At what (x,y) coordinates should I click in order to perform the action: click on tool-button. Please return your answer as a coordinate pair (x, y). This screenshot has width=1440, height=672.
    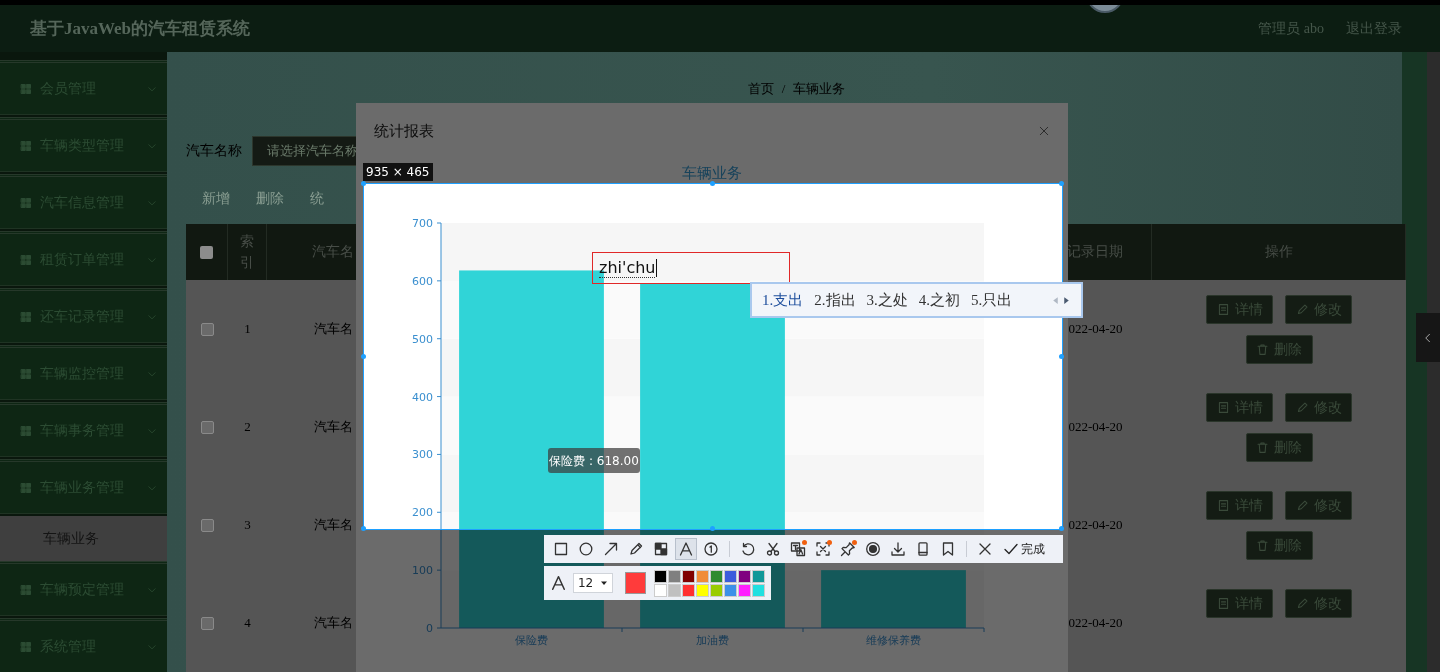
    Looking at the image, I should click on (686, 549).